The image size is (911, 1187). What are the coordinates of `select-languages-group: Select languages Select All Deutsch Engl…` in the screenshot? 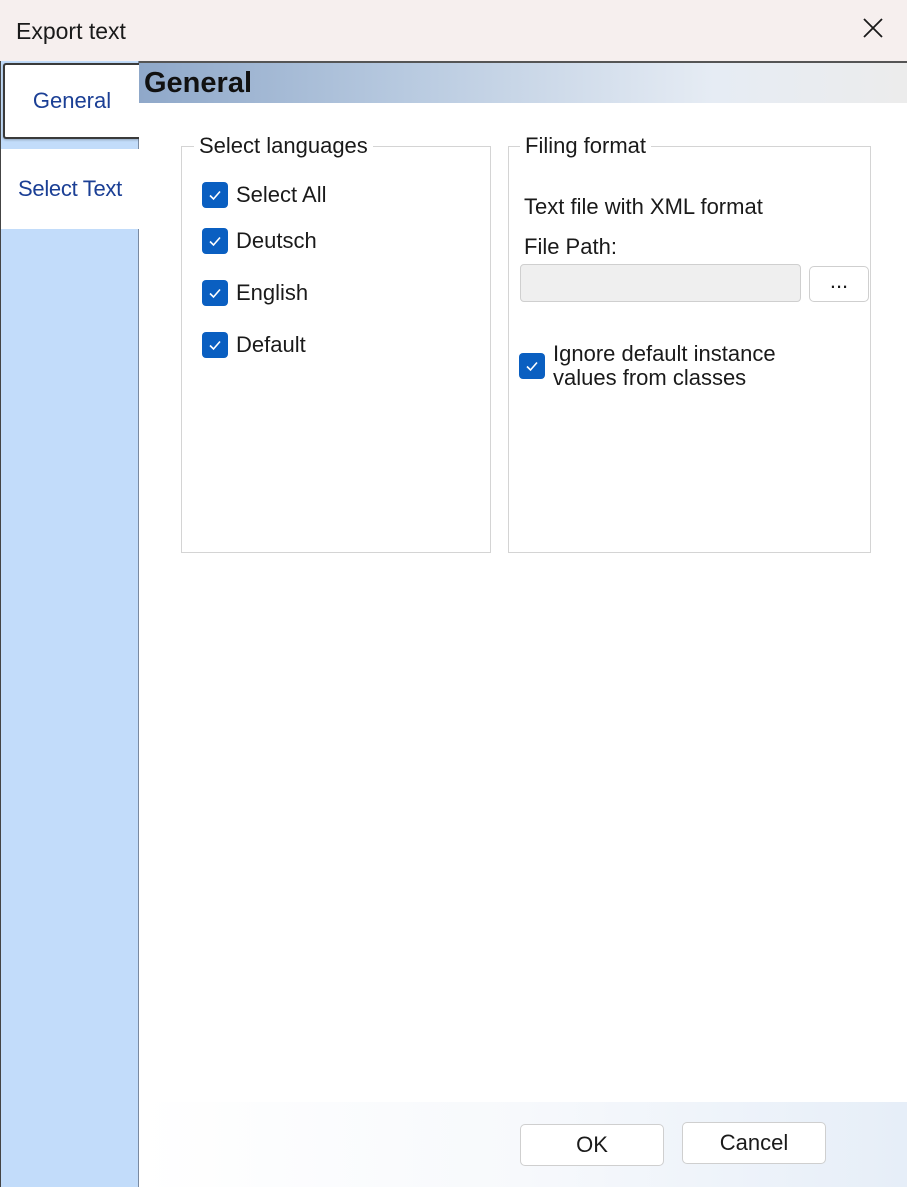 It's located at (336, 343).